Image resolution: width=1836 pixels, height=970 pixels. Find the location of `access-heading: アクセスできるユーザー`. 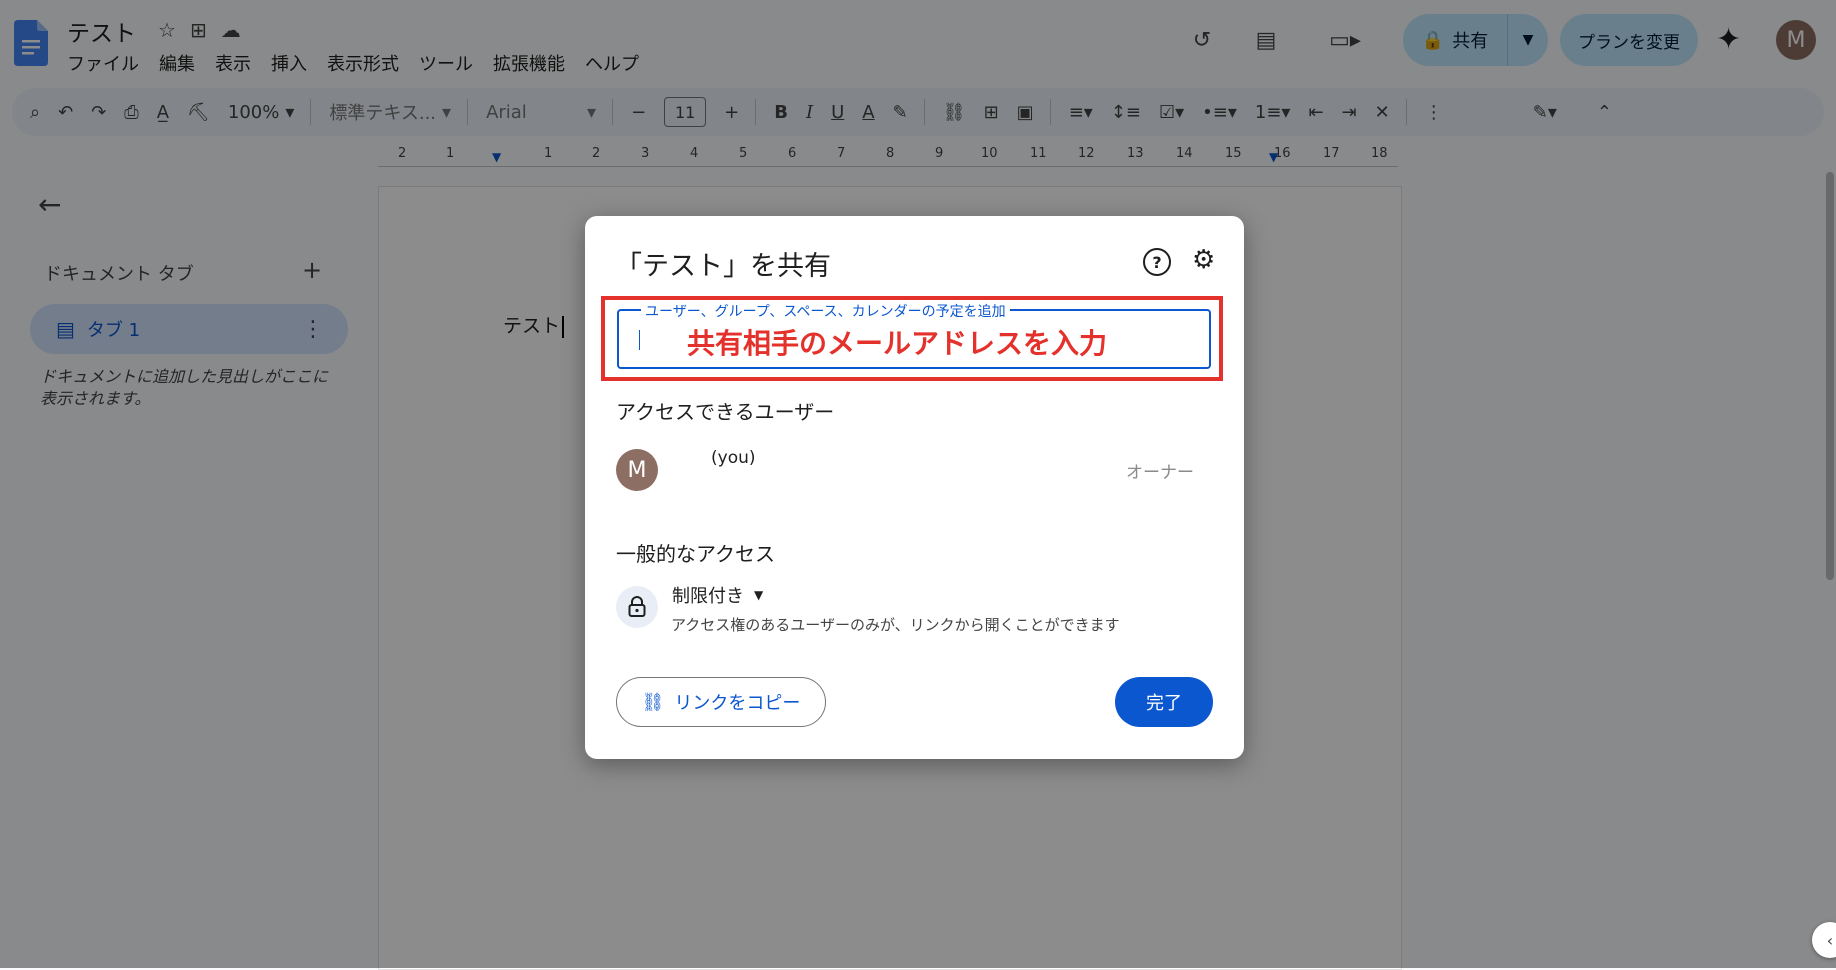

access-heading: アクセスできるユーザー is located at coordinates (725, 412).